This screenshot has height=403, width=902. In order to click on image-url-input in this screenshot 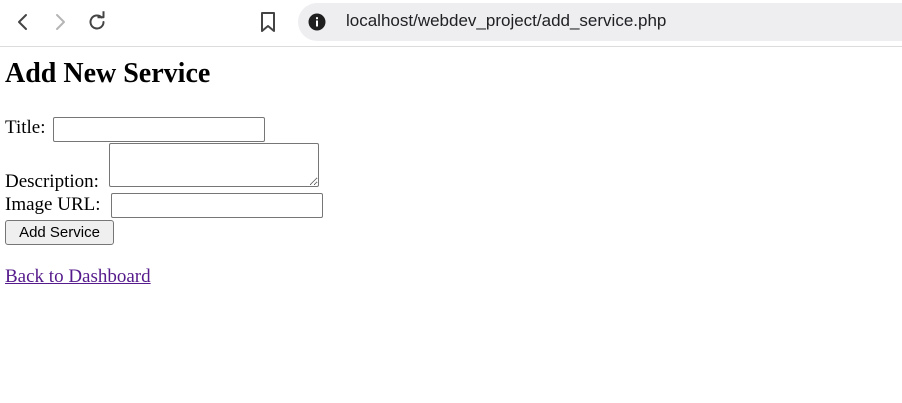, I will do `click(217, 205)`.